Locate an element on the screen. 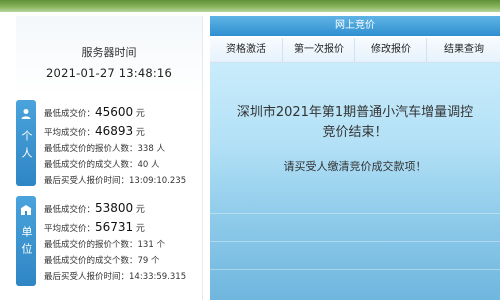  sea-horizon is located at coordinates (355, 213).